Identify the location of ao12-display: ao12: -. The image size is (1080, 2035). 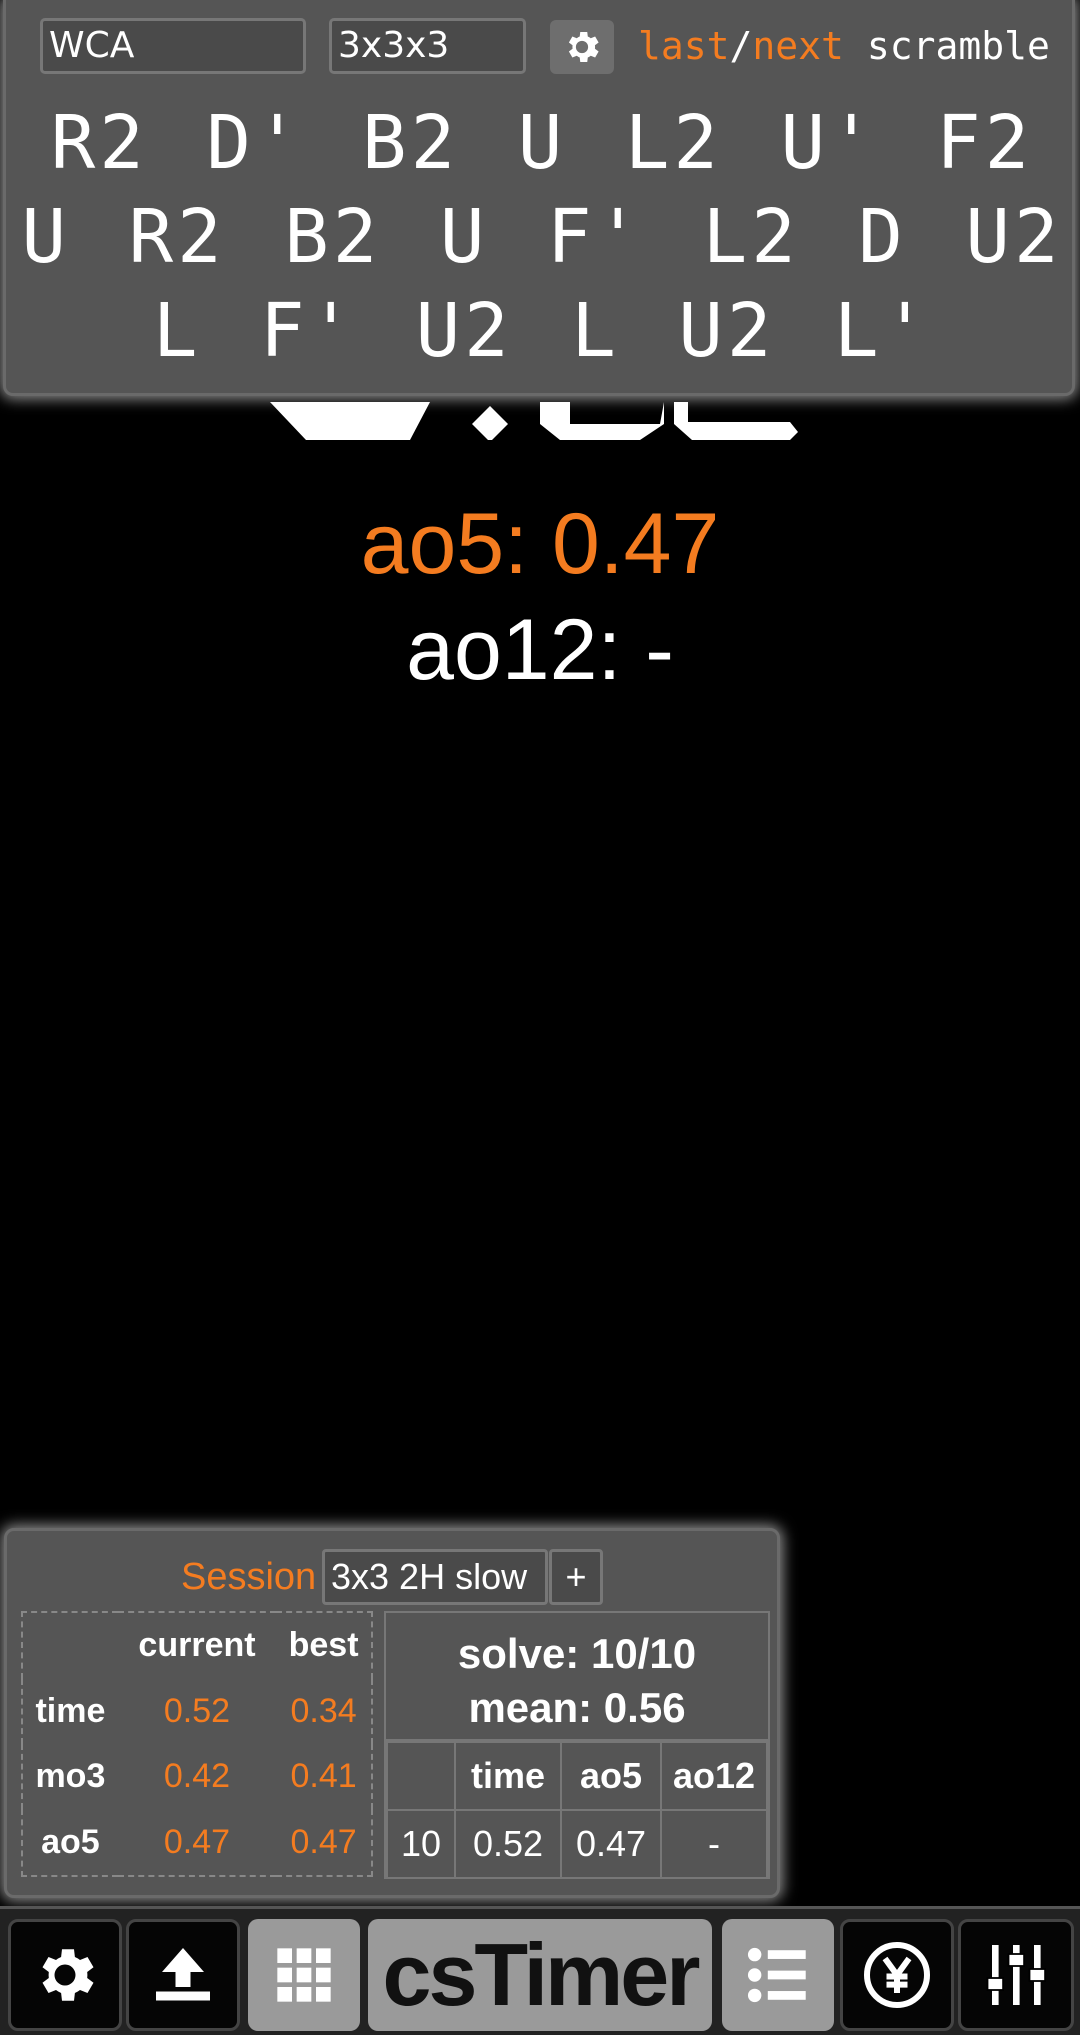
(540, 650).